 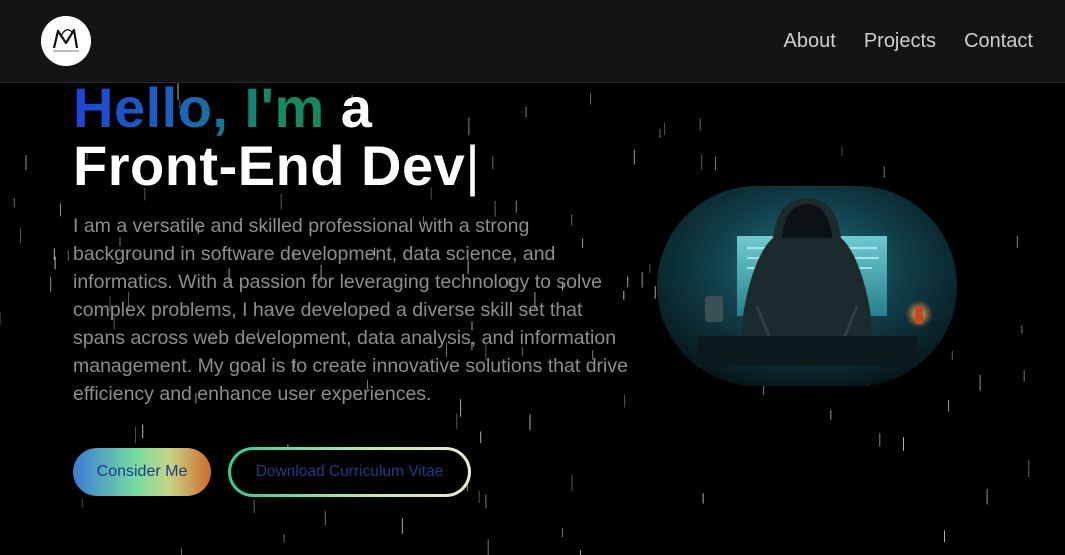 What do you see at coordinates (199, 107) in the screenshot?
I see `greeting-text: Hello, I'm` at bounding box center [199, 107].